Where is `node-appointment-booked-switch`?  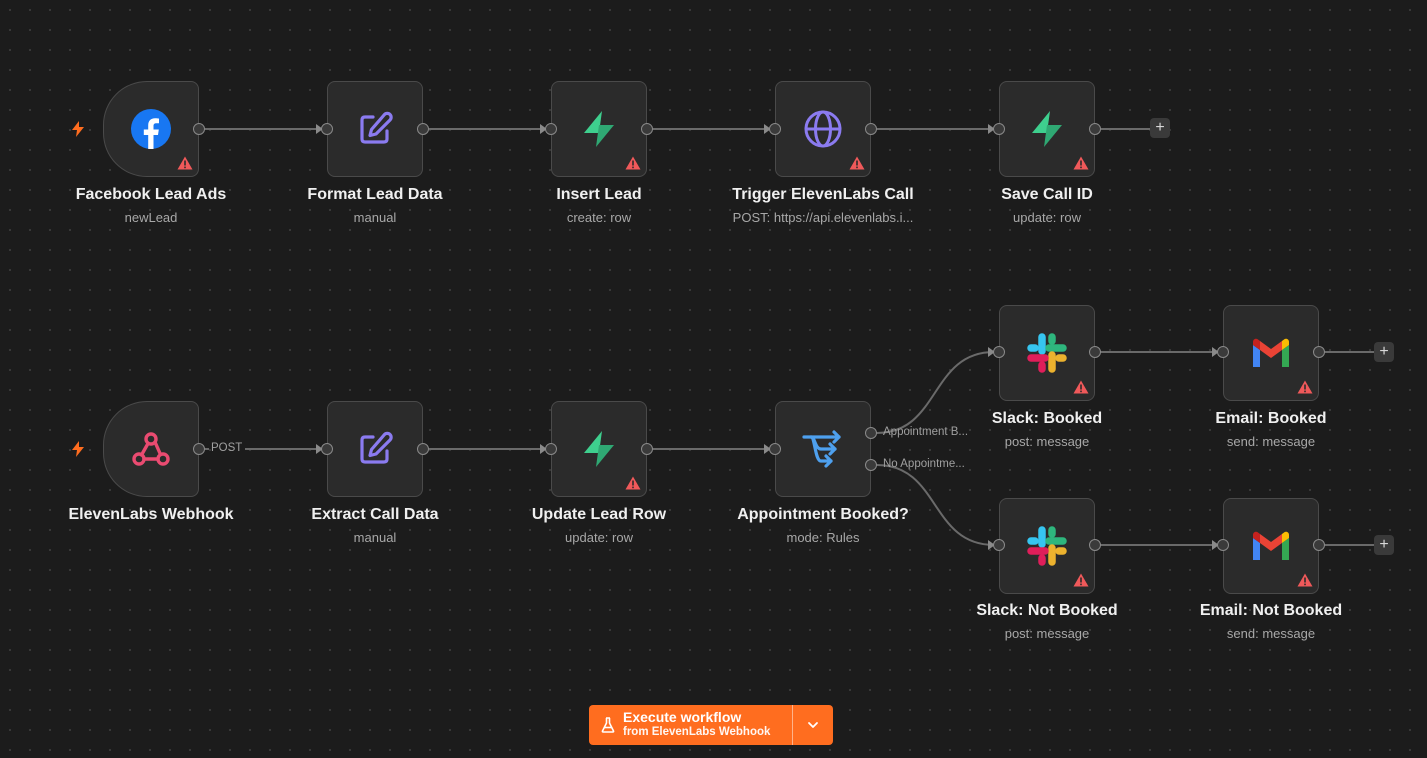 node-appointment-booked-switch is located at coordinates (823, 449).